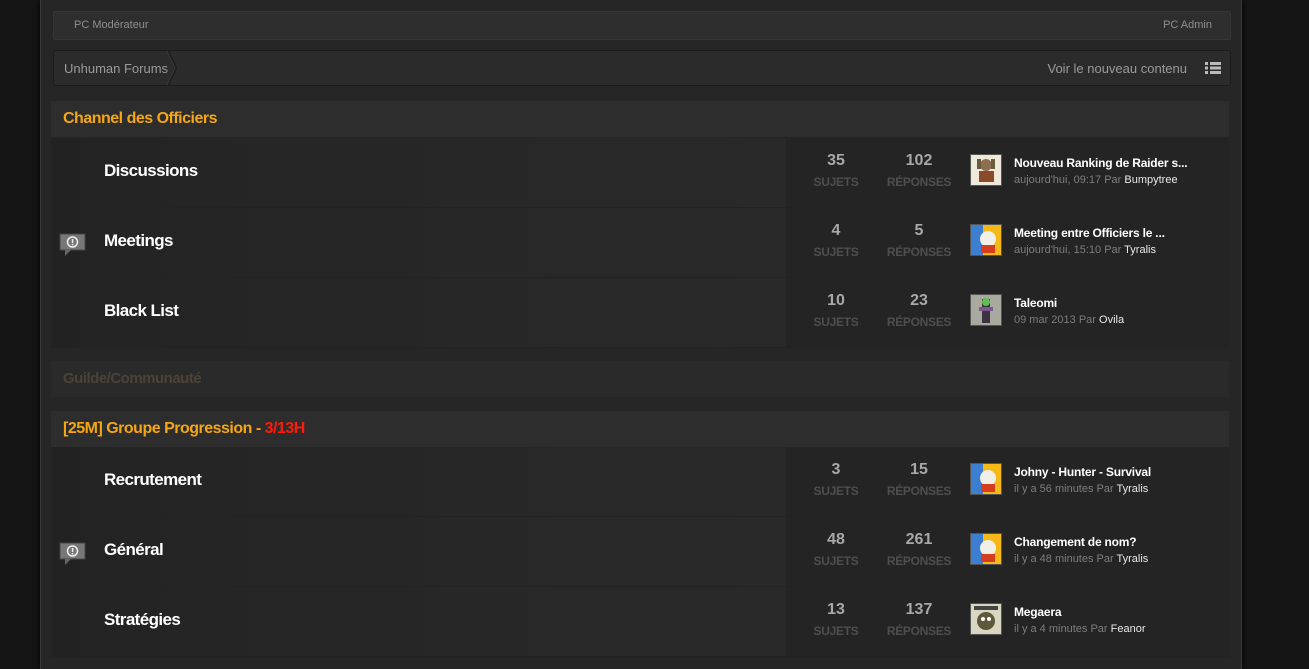  Describe the element at coordinates (640, 429) in the screenshot. I see `category-header-progression: [25M] Groupe Progression - 3/13H` at that location.